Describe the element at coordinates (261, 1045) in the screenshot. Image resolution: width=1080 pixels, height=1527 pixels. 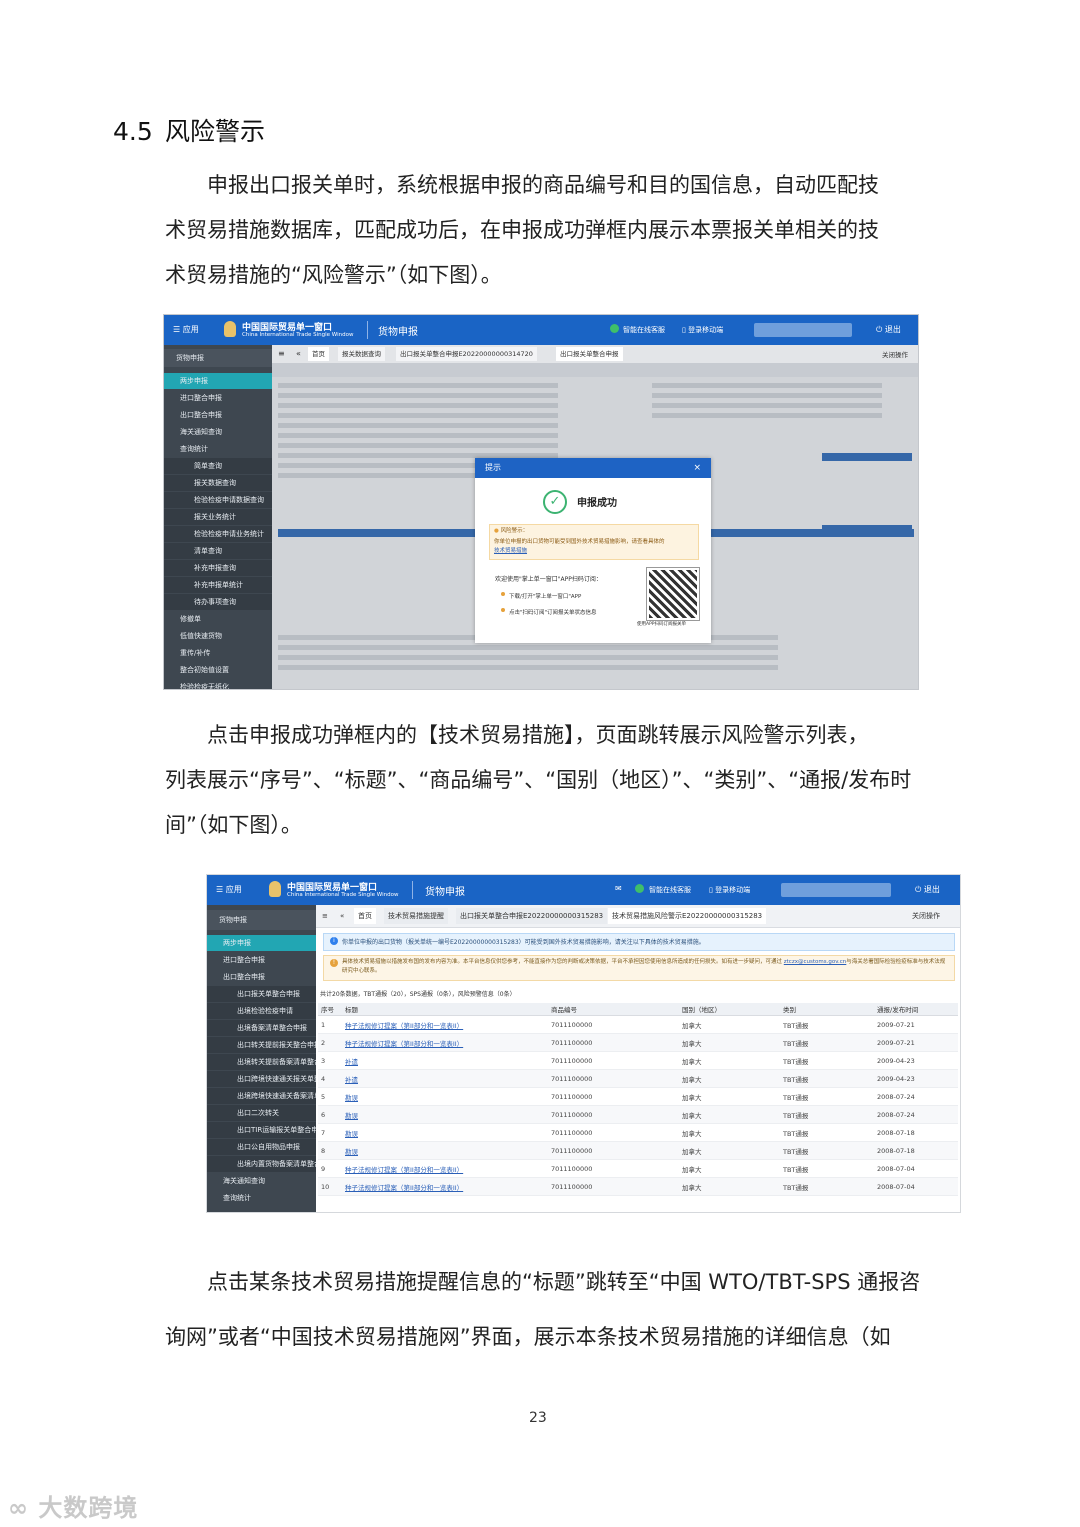
I see `sidebar-subitem: 出口转关提前报关整合申报` at that location.